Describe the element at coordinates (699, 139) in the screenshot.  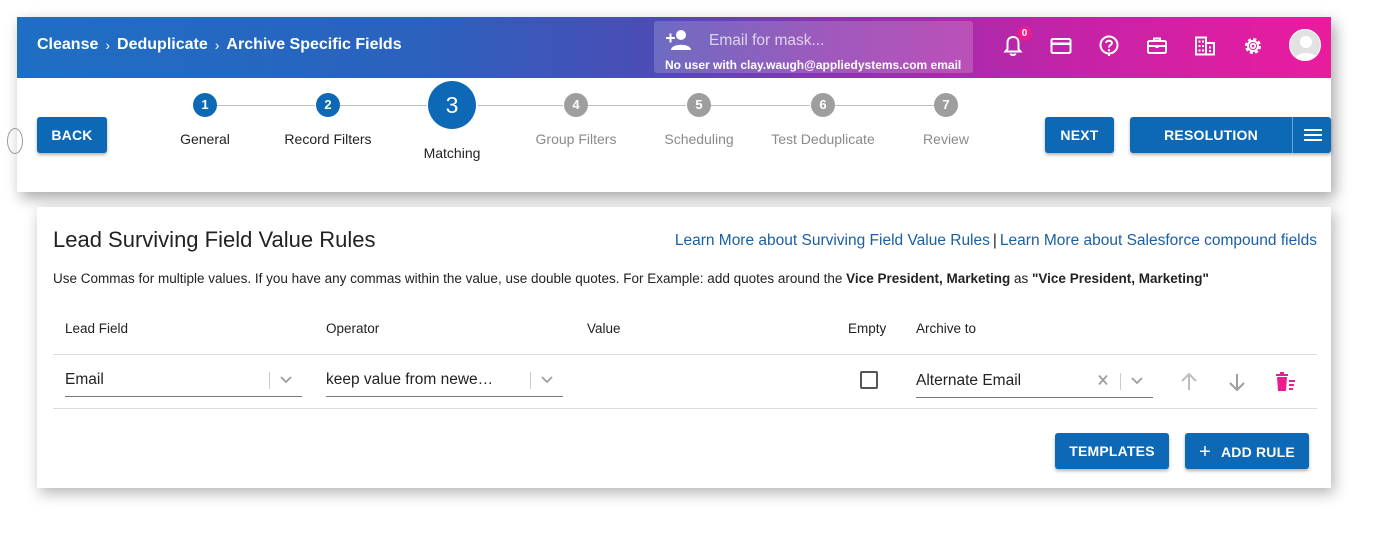
I see `step-label: Scheduling` at that location.